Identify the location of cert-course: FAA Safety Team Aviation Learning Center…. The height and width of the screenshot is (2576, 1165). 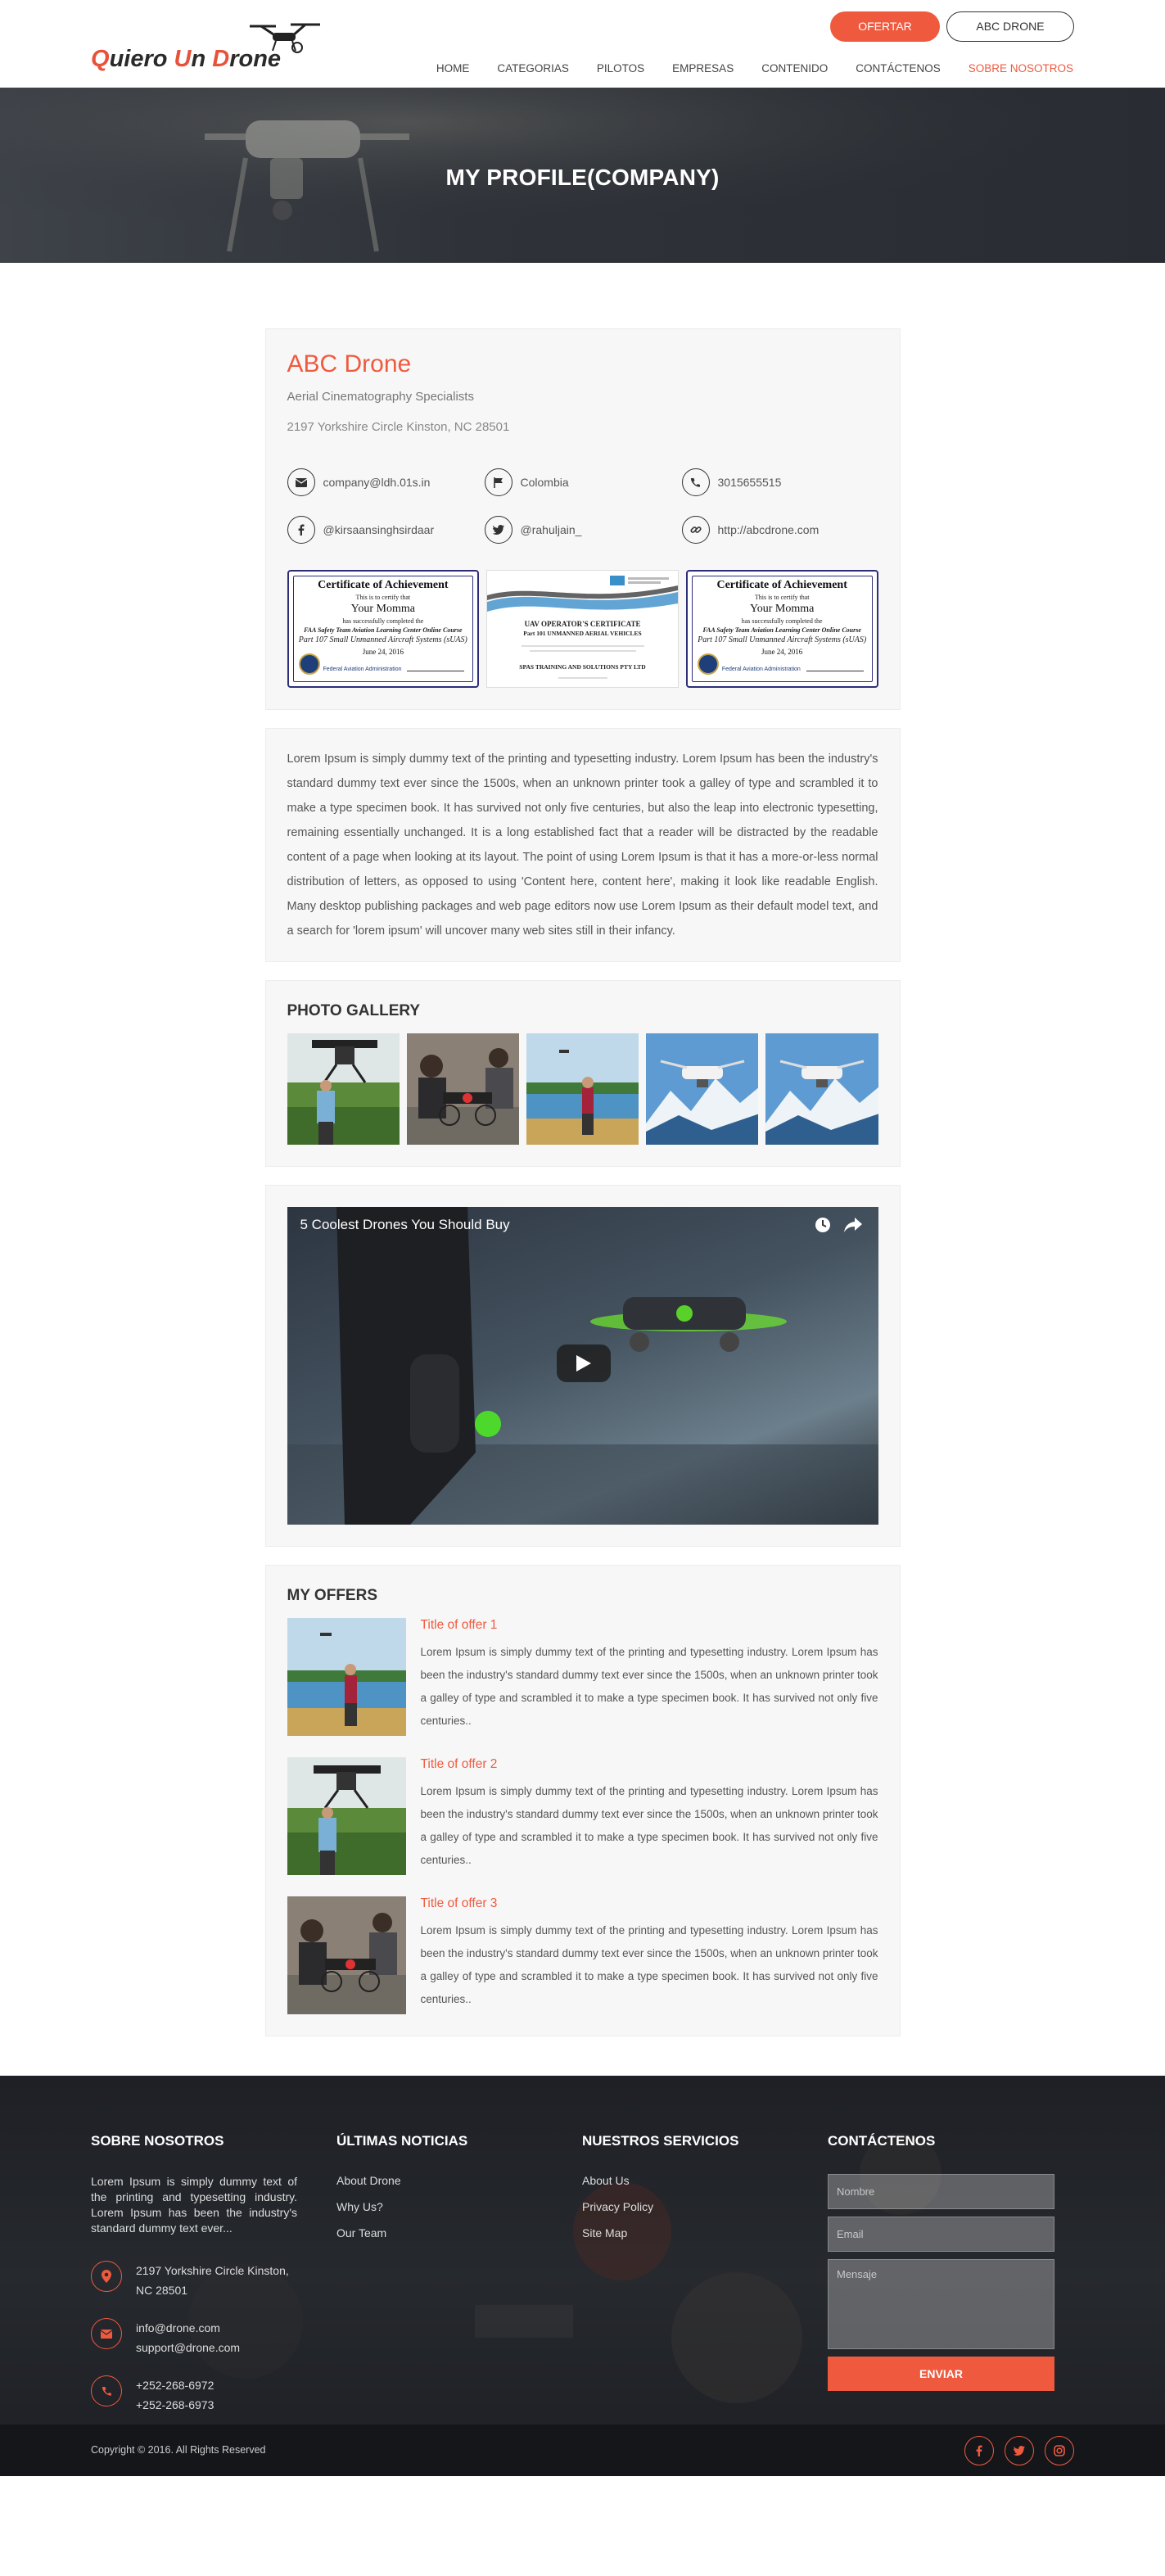
(383, 630).